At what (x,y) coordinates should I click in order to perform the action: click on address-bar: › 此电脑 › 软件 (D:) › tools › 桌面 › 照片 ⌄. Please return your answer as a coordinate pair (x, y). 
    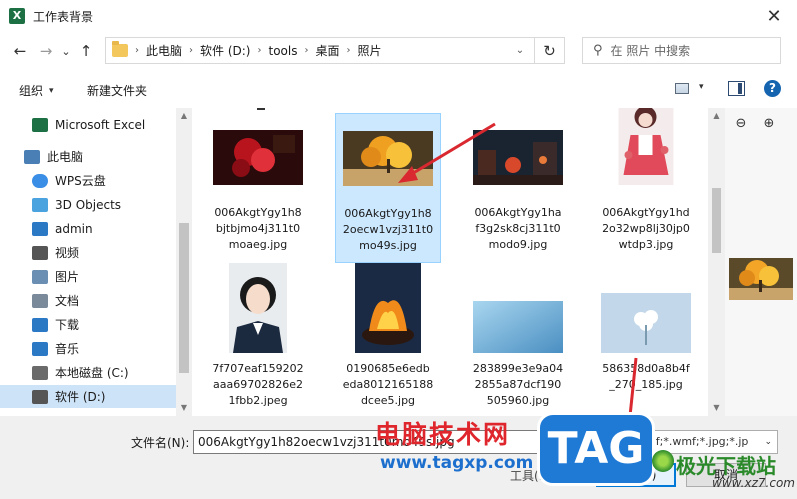
    Looking at the image, I should click on (320, 50).